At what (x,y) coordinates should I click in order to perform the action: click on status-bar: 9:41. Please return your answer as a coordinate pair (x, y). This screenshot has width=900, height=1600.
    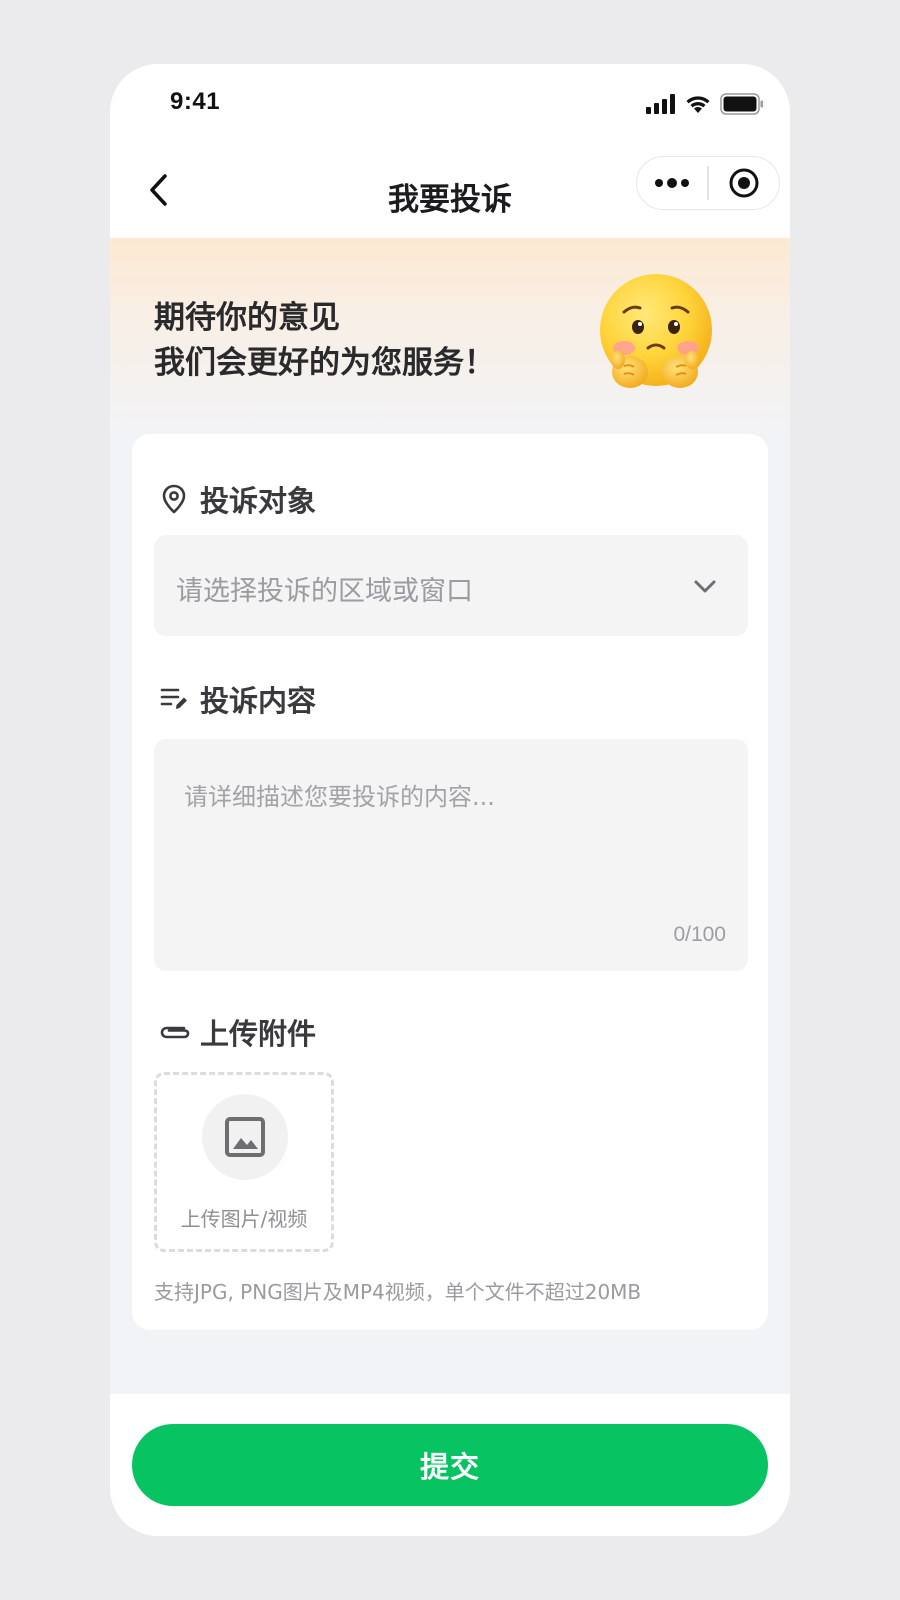
    Looking at the image, I should click on (450, 104).